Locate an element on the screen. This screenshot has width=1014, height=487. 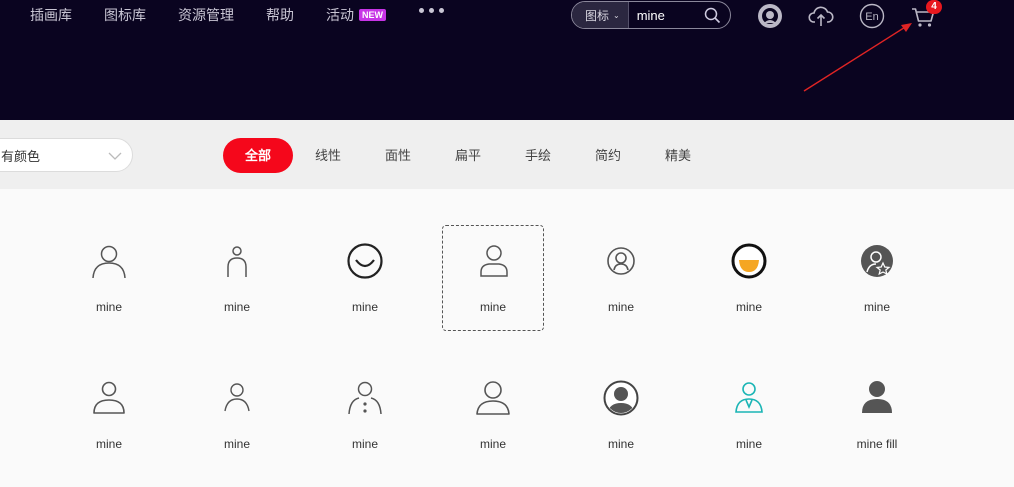
tab-all: 全部 is located at coordinates (258, 155).